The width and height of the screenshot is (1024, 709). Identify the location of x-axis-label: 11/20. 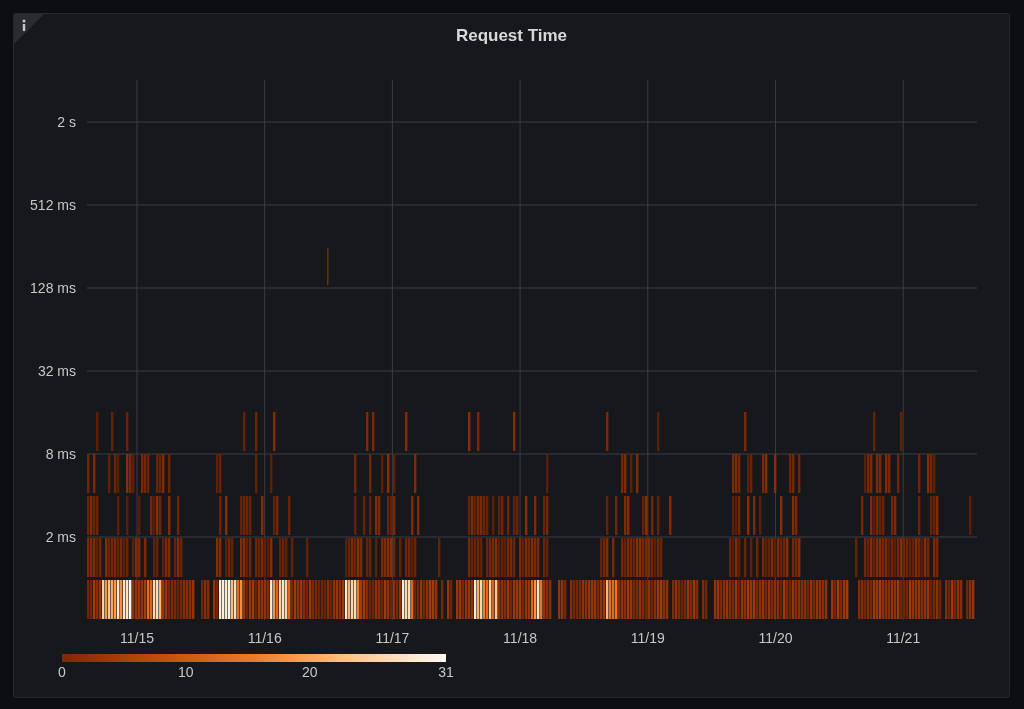
(775, 638).